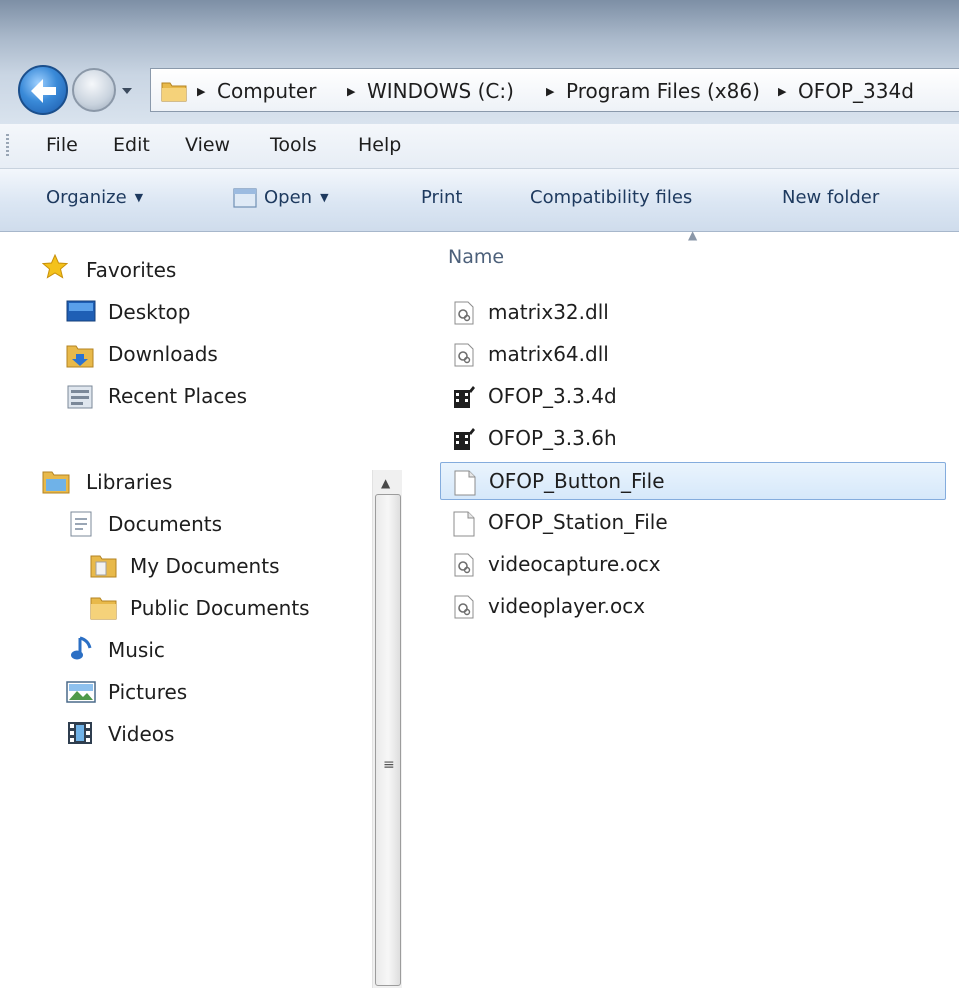 This screenshot has height=988, width=959. What do you see at coordinates (129, 482) in the screenshot?
I see `nav-libraries: Libraries` at bounding box center [129, 482].